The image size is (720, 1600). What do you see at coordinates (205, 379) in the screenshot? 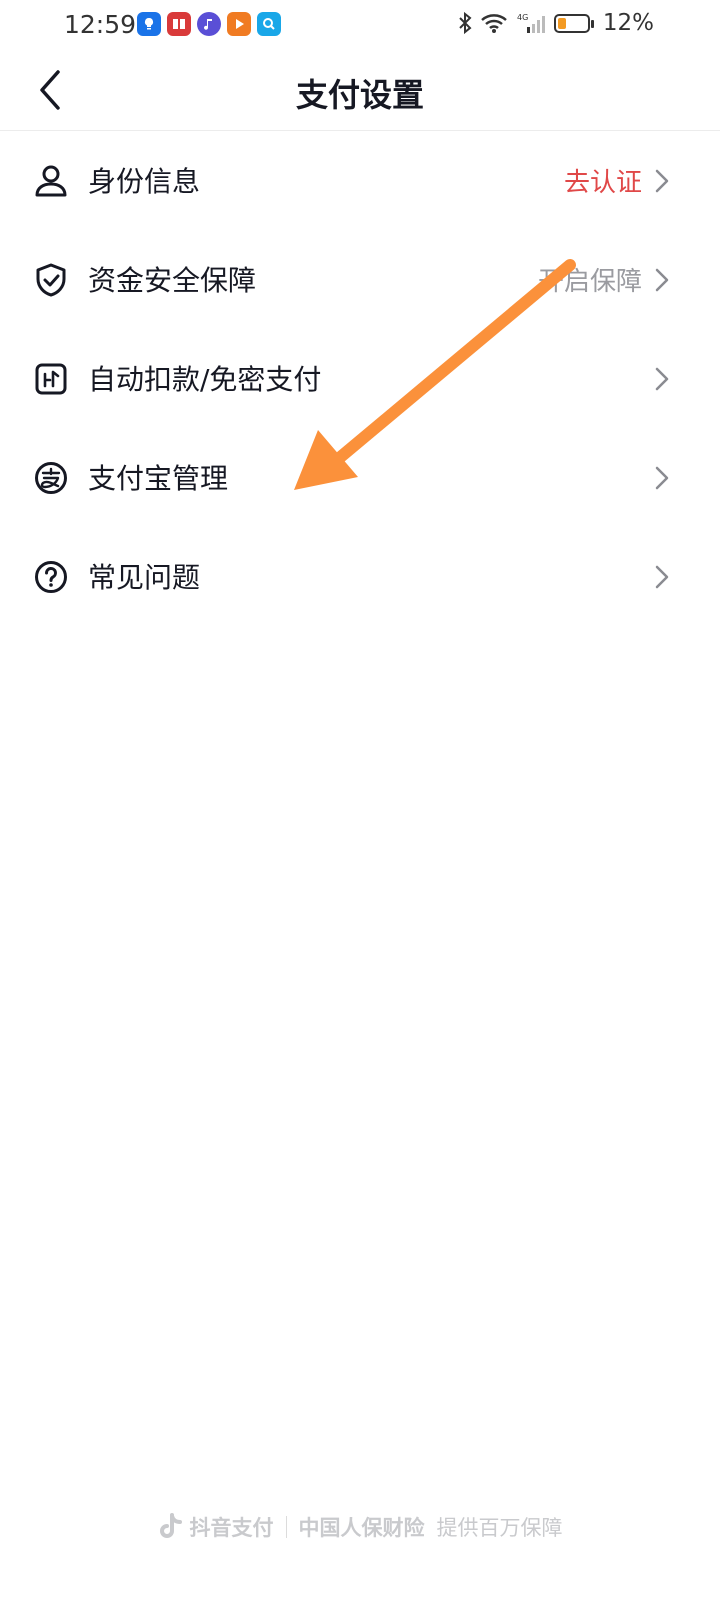
I see `row-label: 自动扣款/免密支付` at bounding box center [205, 379].